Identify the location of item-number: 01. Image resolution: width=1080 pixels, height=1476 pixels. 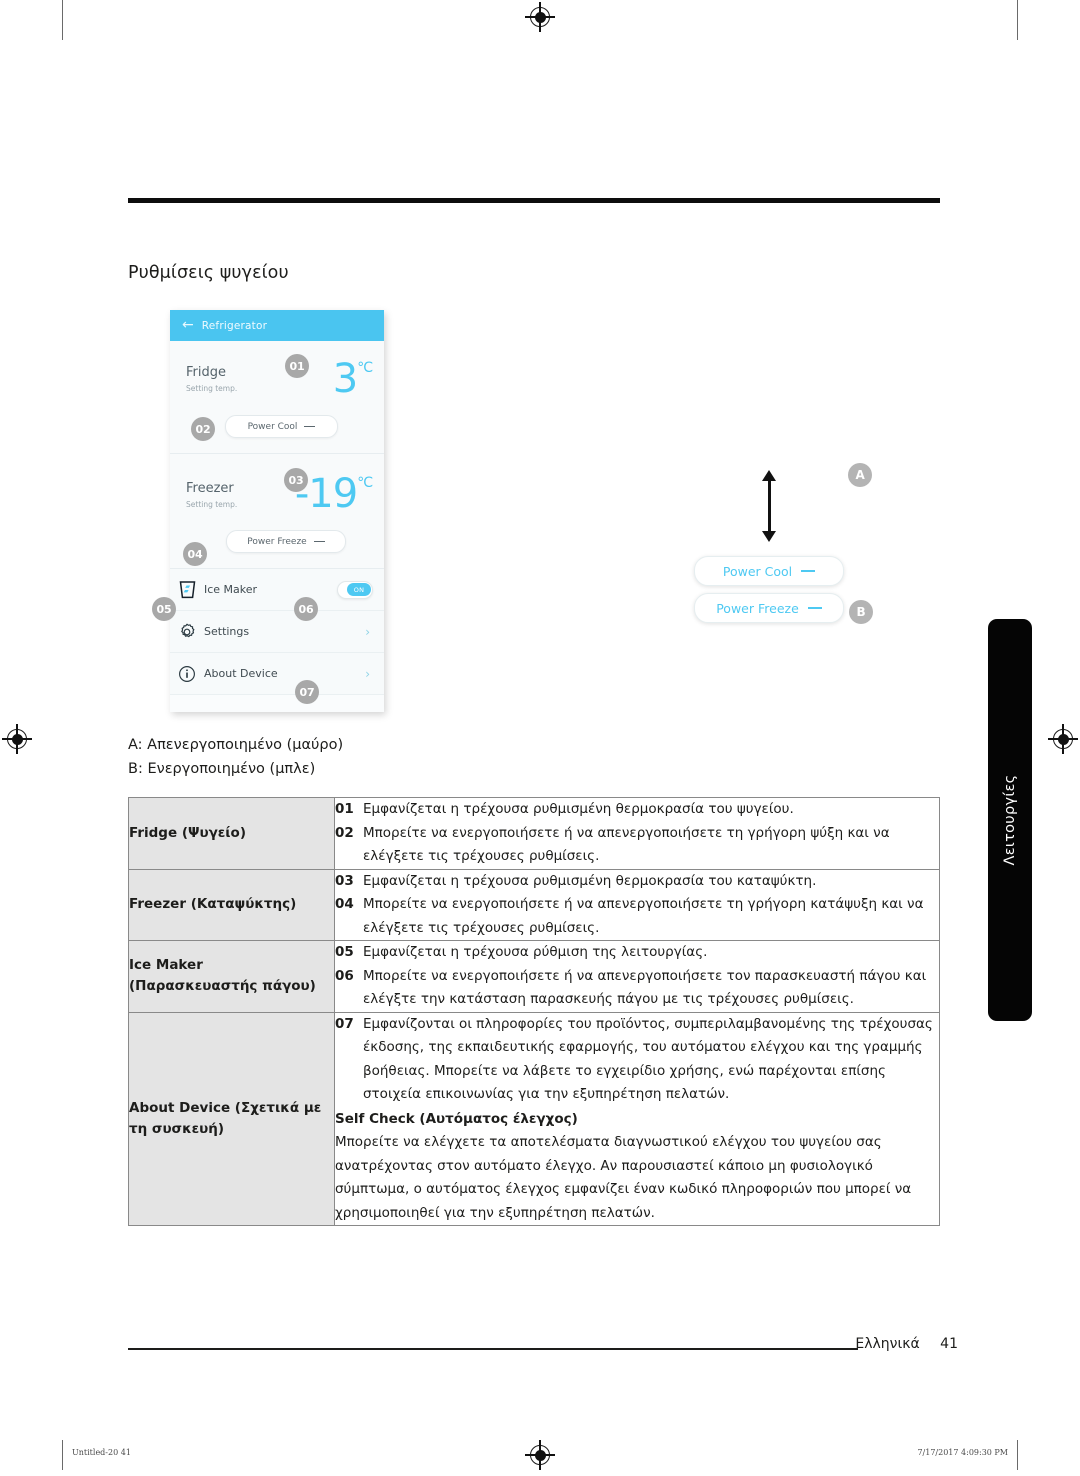
(344, 809).